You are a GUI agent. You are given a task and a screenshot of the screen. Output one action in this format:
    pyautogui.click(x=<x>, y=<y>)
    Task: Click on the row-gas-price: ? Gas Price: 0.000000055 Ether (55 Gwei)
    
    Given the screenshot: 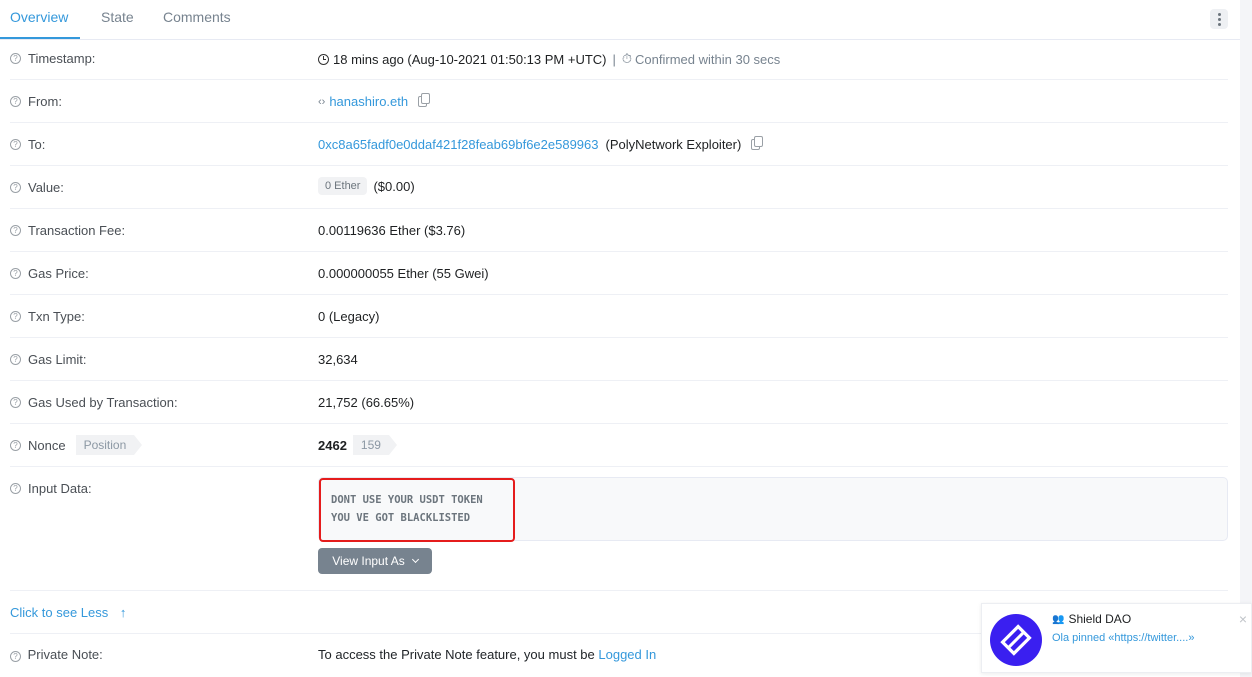 What is the action you would take?
    pyautogui.click(x=619, y=273)
    